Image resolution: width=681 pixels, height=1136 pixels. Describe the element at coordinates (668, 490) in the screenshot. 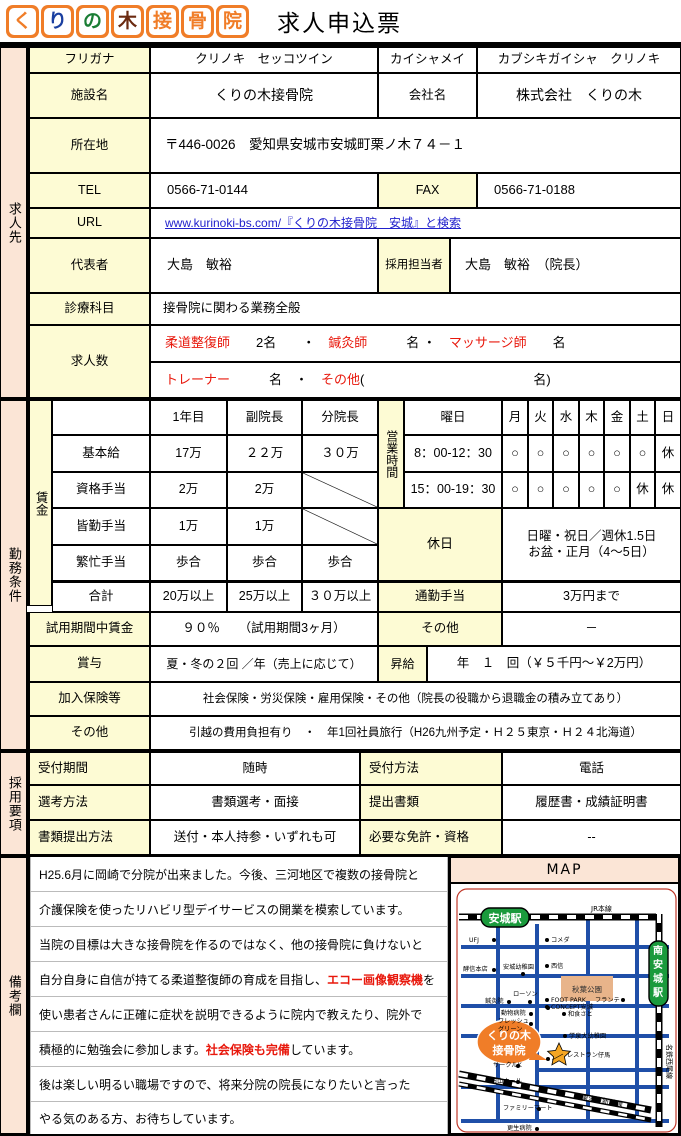

I see `shift-1-mark-6: 休` at that location.